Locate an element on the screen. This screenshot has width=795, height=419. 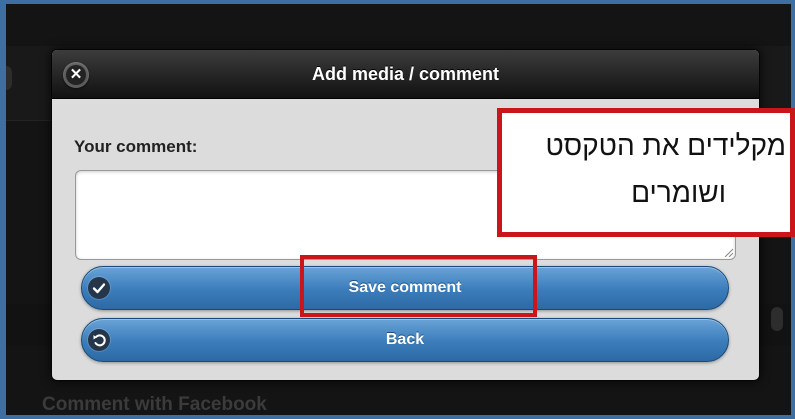
back-button: Back is located at coordinates (405, 340).